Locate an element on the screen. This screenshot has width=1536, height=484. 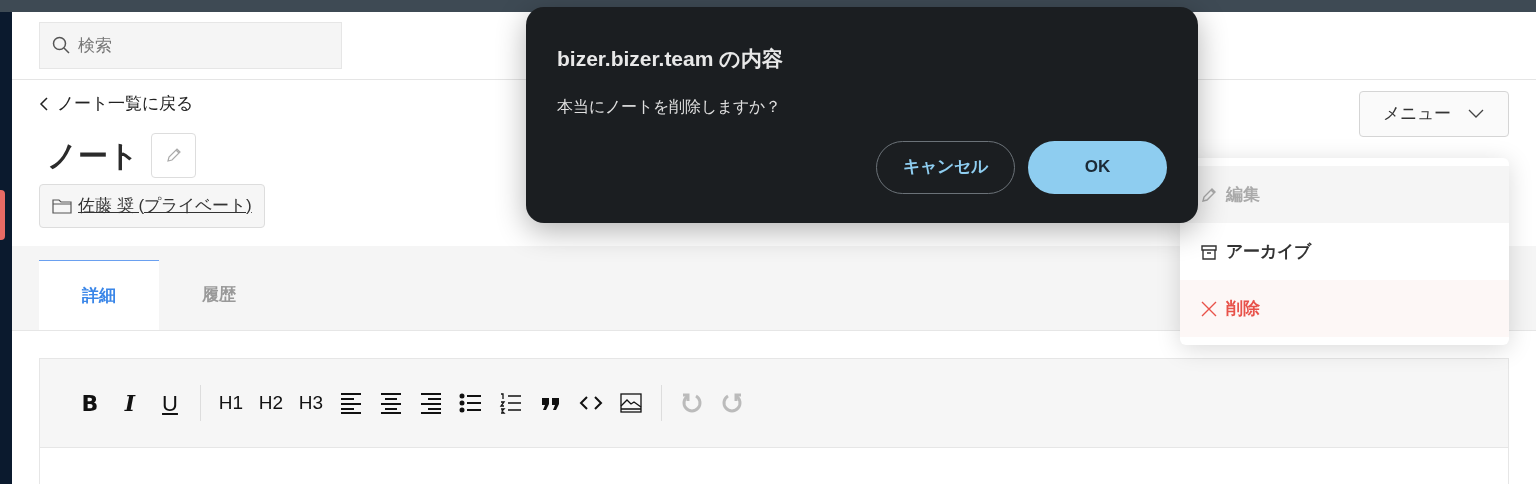
note-title: ノート is located at coordinates (92, 155).